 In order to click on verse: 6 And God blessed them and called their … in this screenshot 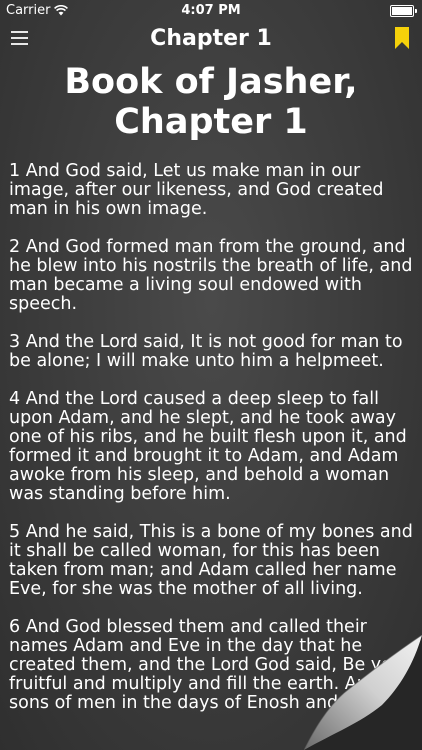, I will do `click(211, 665)`.